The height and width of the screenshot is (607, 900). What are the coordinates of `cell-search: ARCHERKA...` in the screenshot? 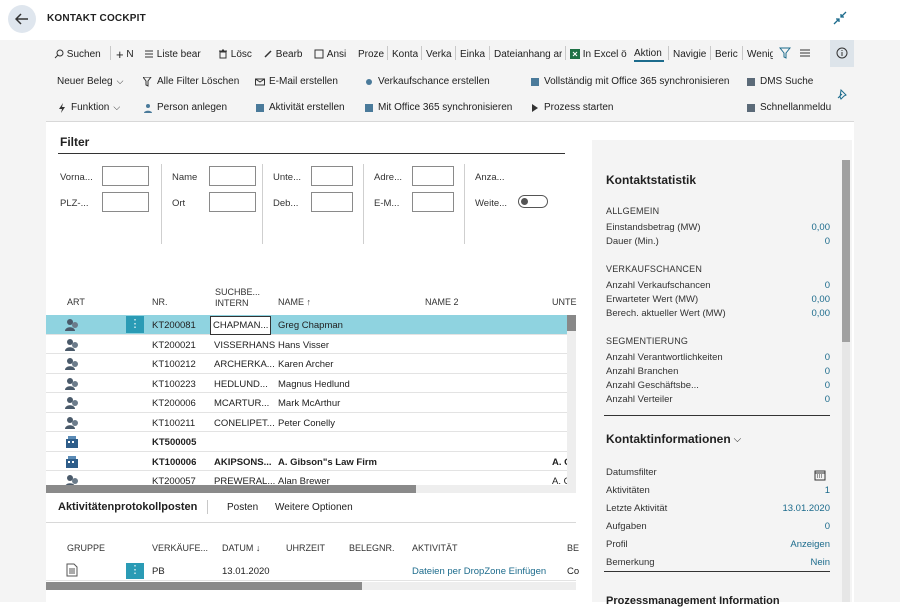 It's located at (244, 364).